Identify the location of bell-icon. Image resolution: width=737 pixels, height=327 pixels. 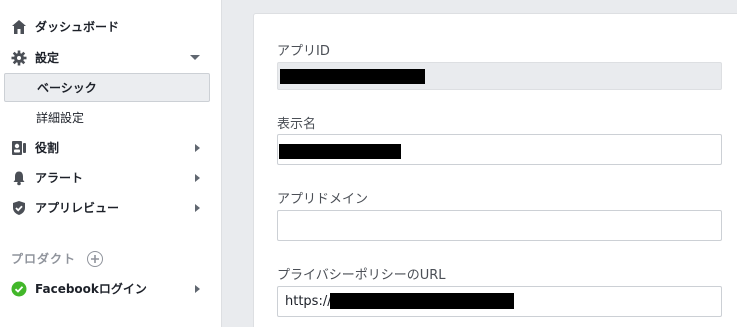
(19, 178).